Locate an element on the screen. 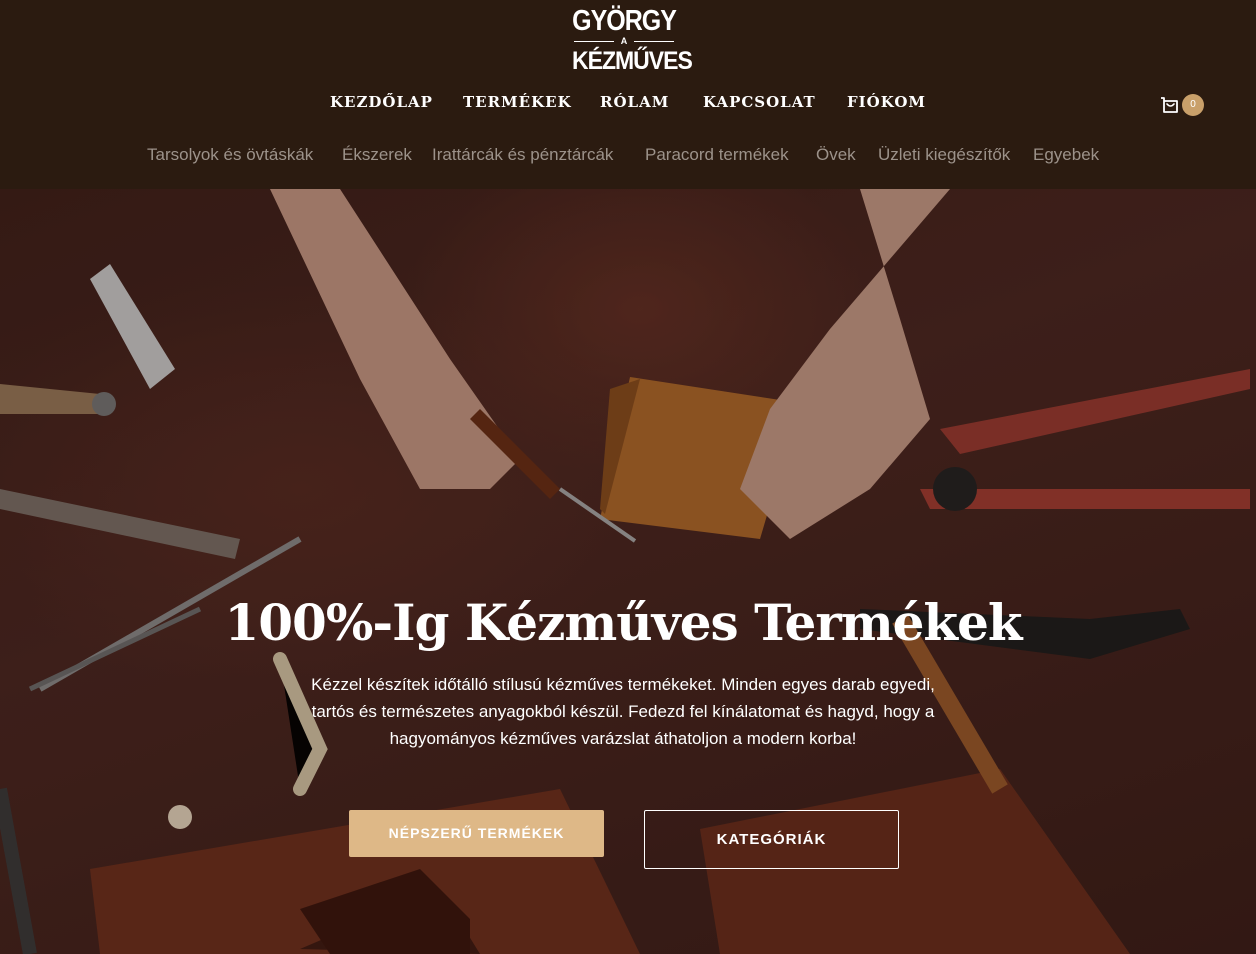  nav-item-products: TERMÉKEK is located at coordinates (517, 102).